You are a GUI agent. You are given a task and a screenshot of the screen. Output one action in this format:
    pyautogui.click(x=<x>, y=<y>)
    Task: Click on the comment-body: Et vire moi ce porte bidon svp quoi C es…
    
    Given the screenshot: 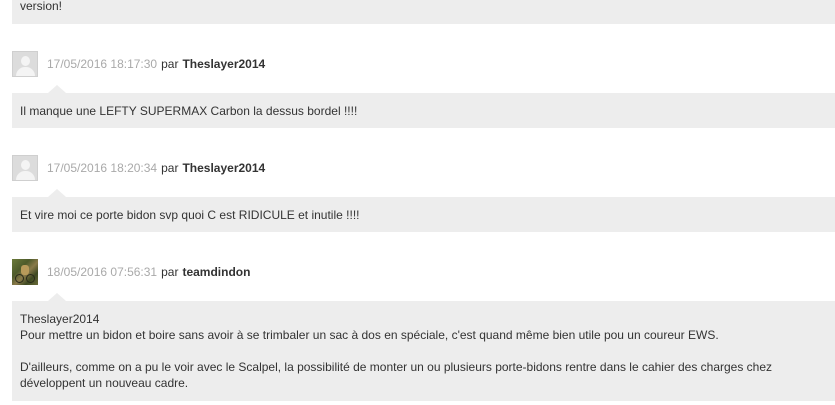 What is the action you would take?
    pyautogui.click(x=423, y=210)
    